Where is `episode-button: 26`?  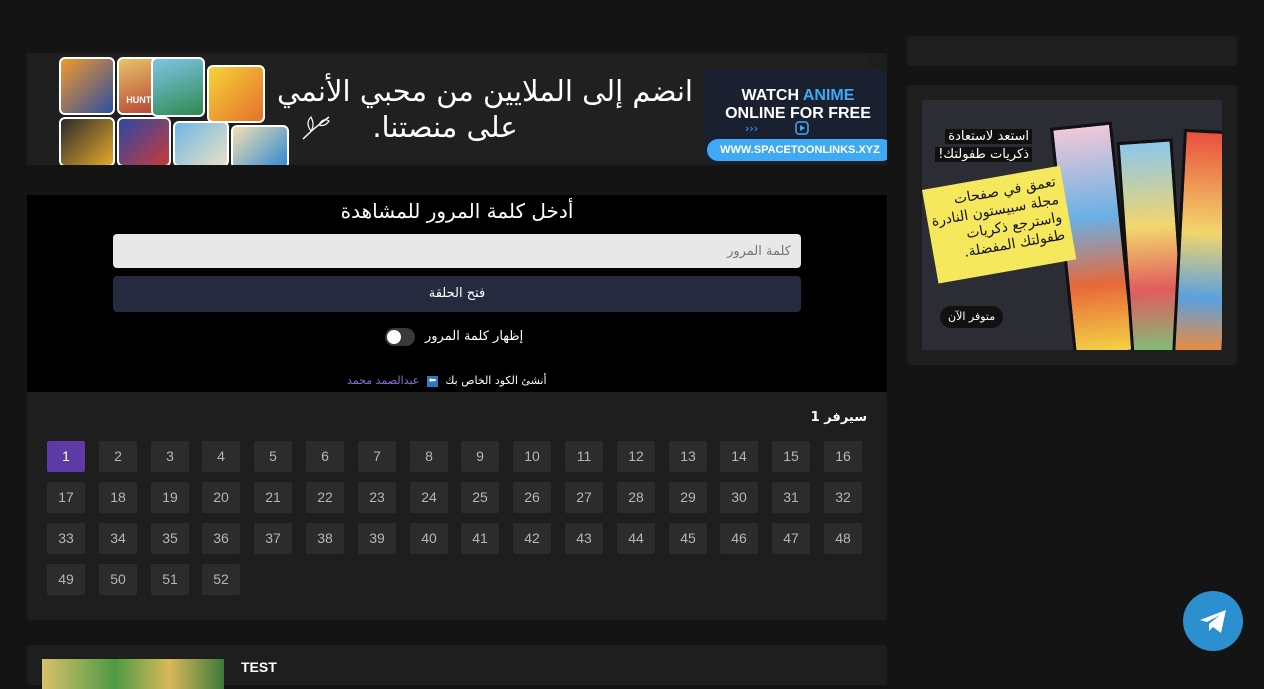
episode-button: 26 is located at coordinates (532, 497).